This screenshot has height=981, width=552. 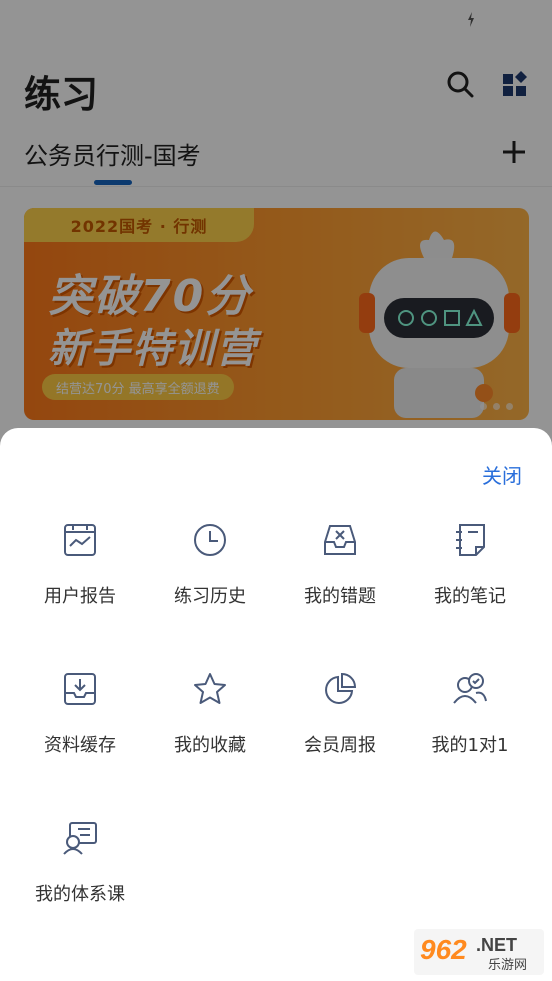 I want to click on menu-item-user-report: 用户报告, so click(x=80, y=577).